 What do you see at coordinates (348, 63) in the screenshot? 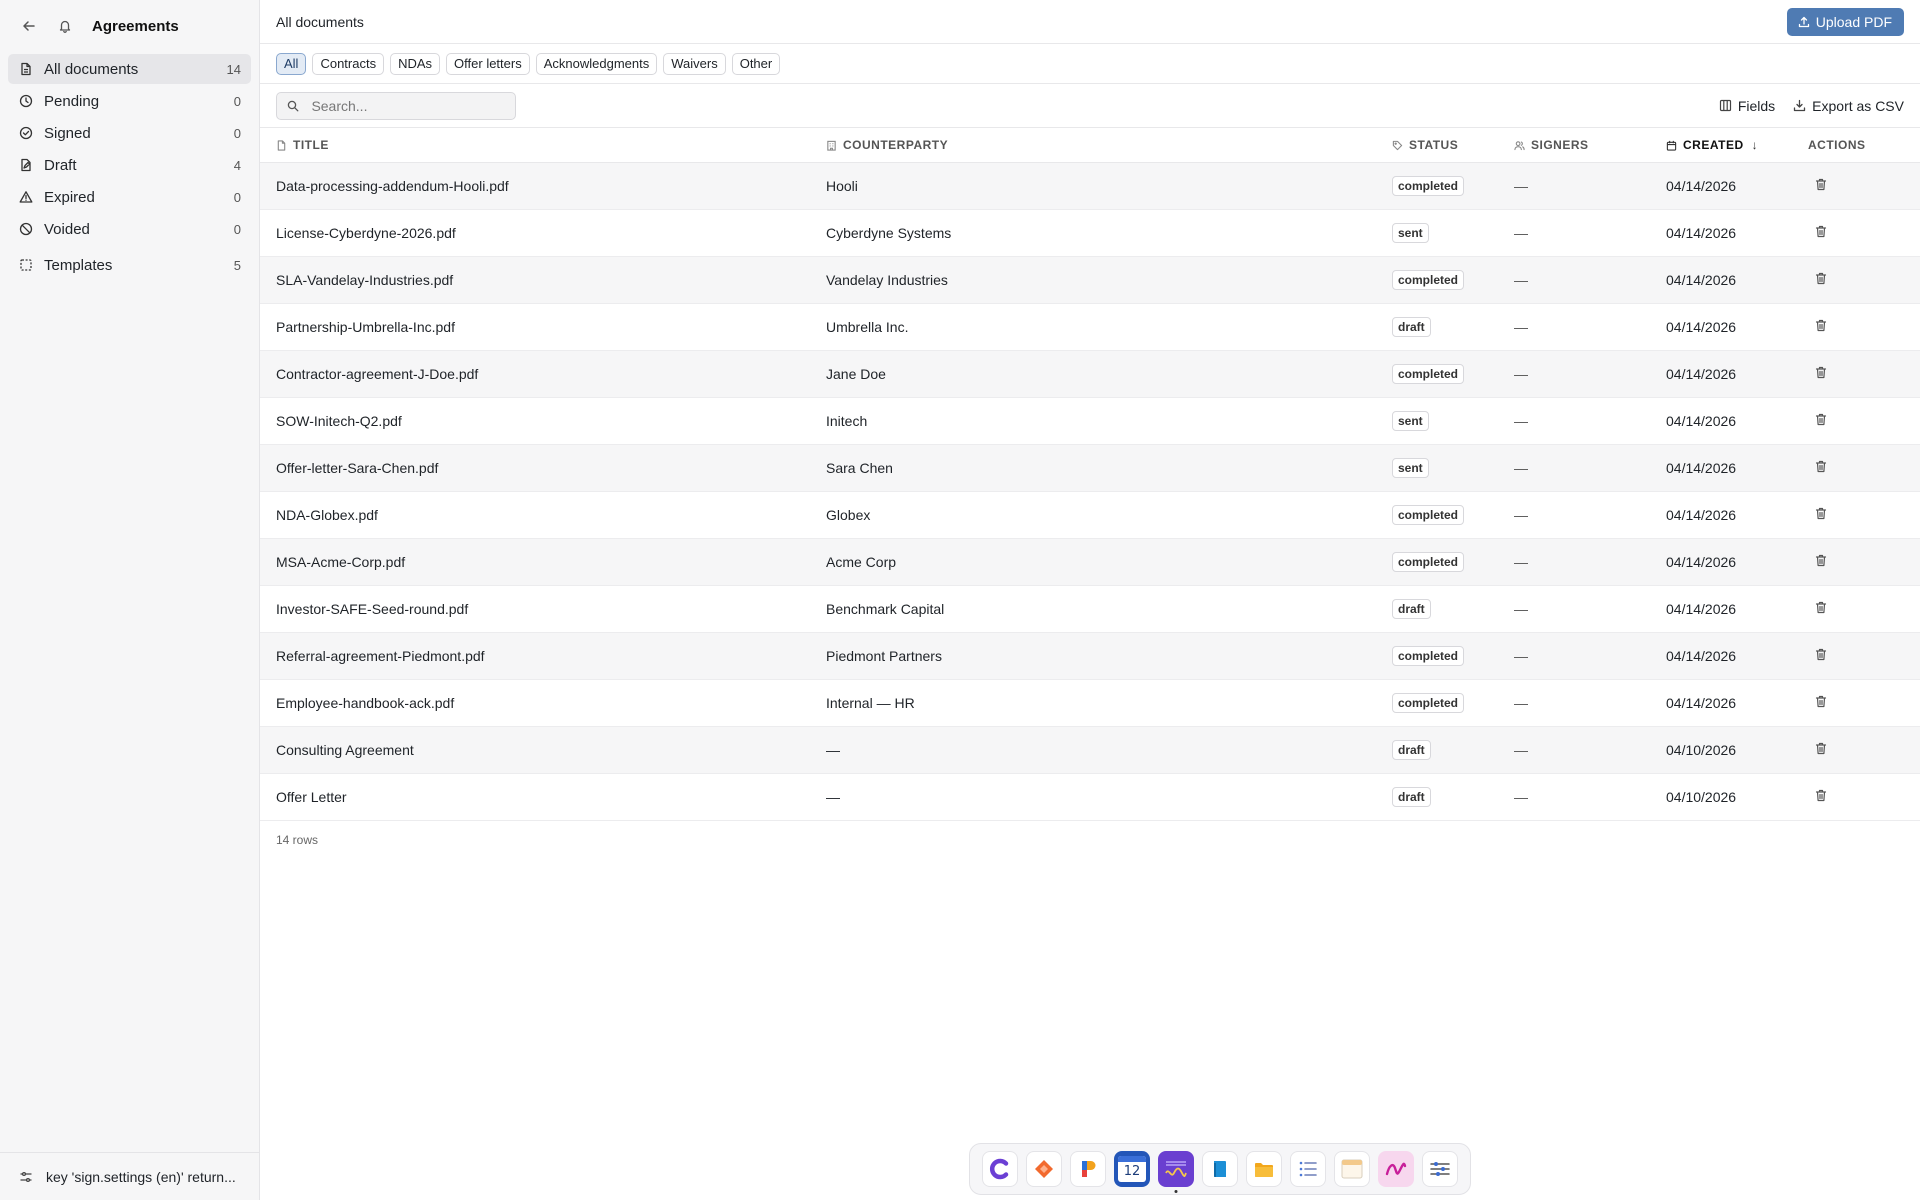
I see `filter-chip-contracts: Contracts` at bounding box center [348, 63].